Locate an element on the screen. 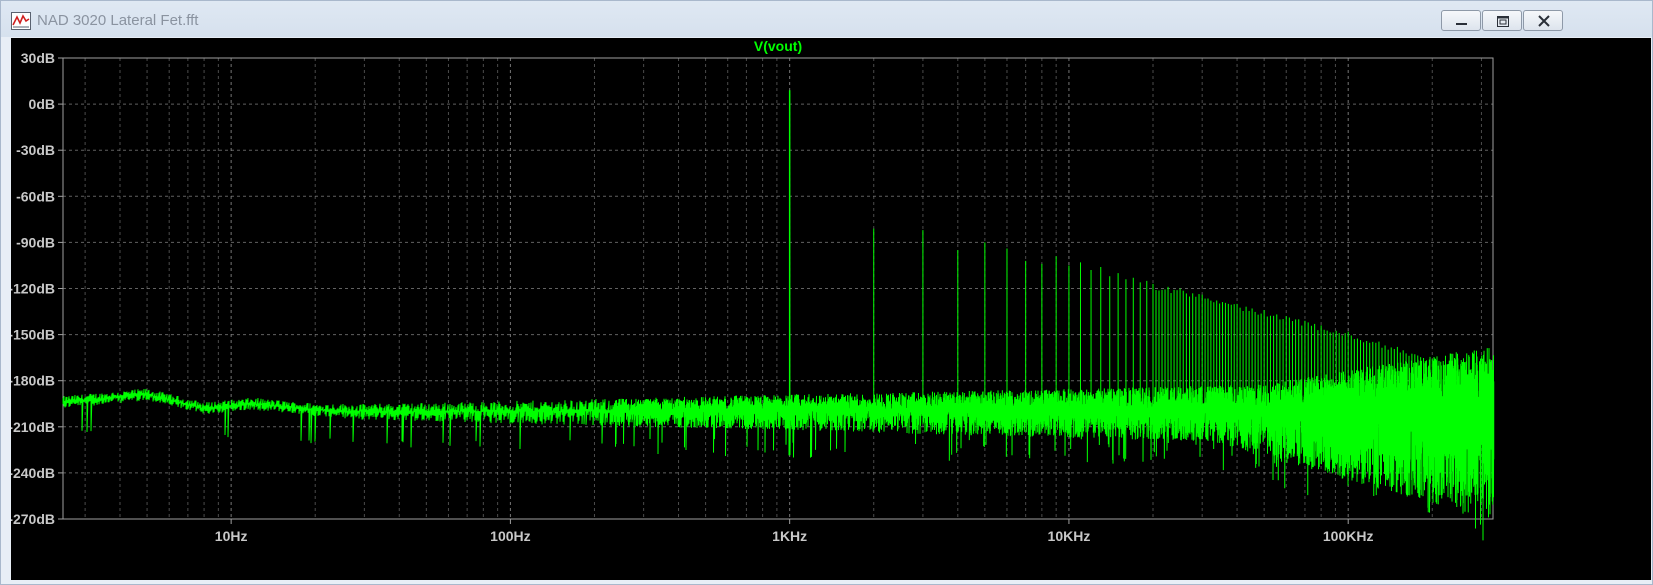  x-axis-tick-labels: 10Hz 100Hz 1KHz 10KHz 100KHz is located at coordinates (794, 531).